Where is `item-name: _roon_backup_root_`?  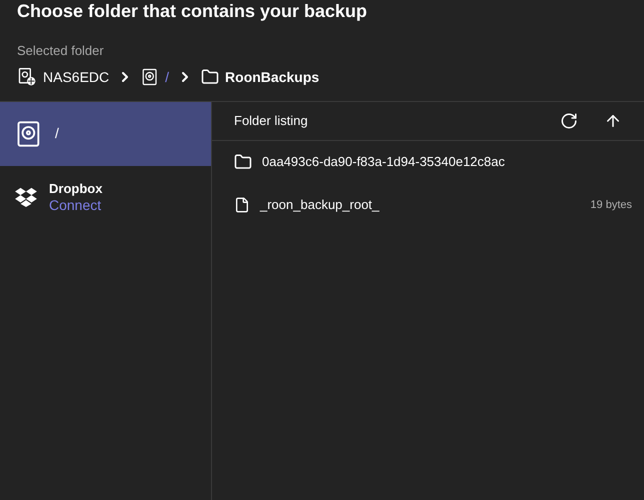
item-name: _roon_backup_root_ is located at coordinates (320, 205).